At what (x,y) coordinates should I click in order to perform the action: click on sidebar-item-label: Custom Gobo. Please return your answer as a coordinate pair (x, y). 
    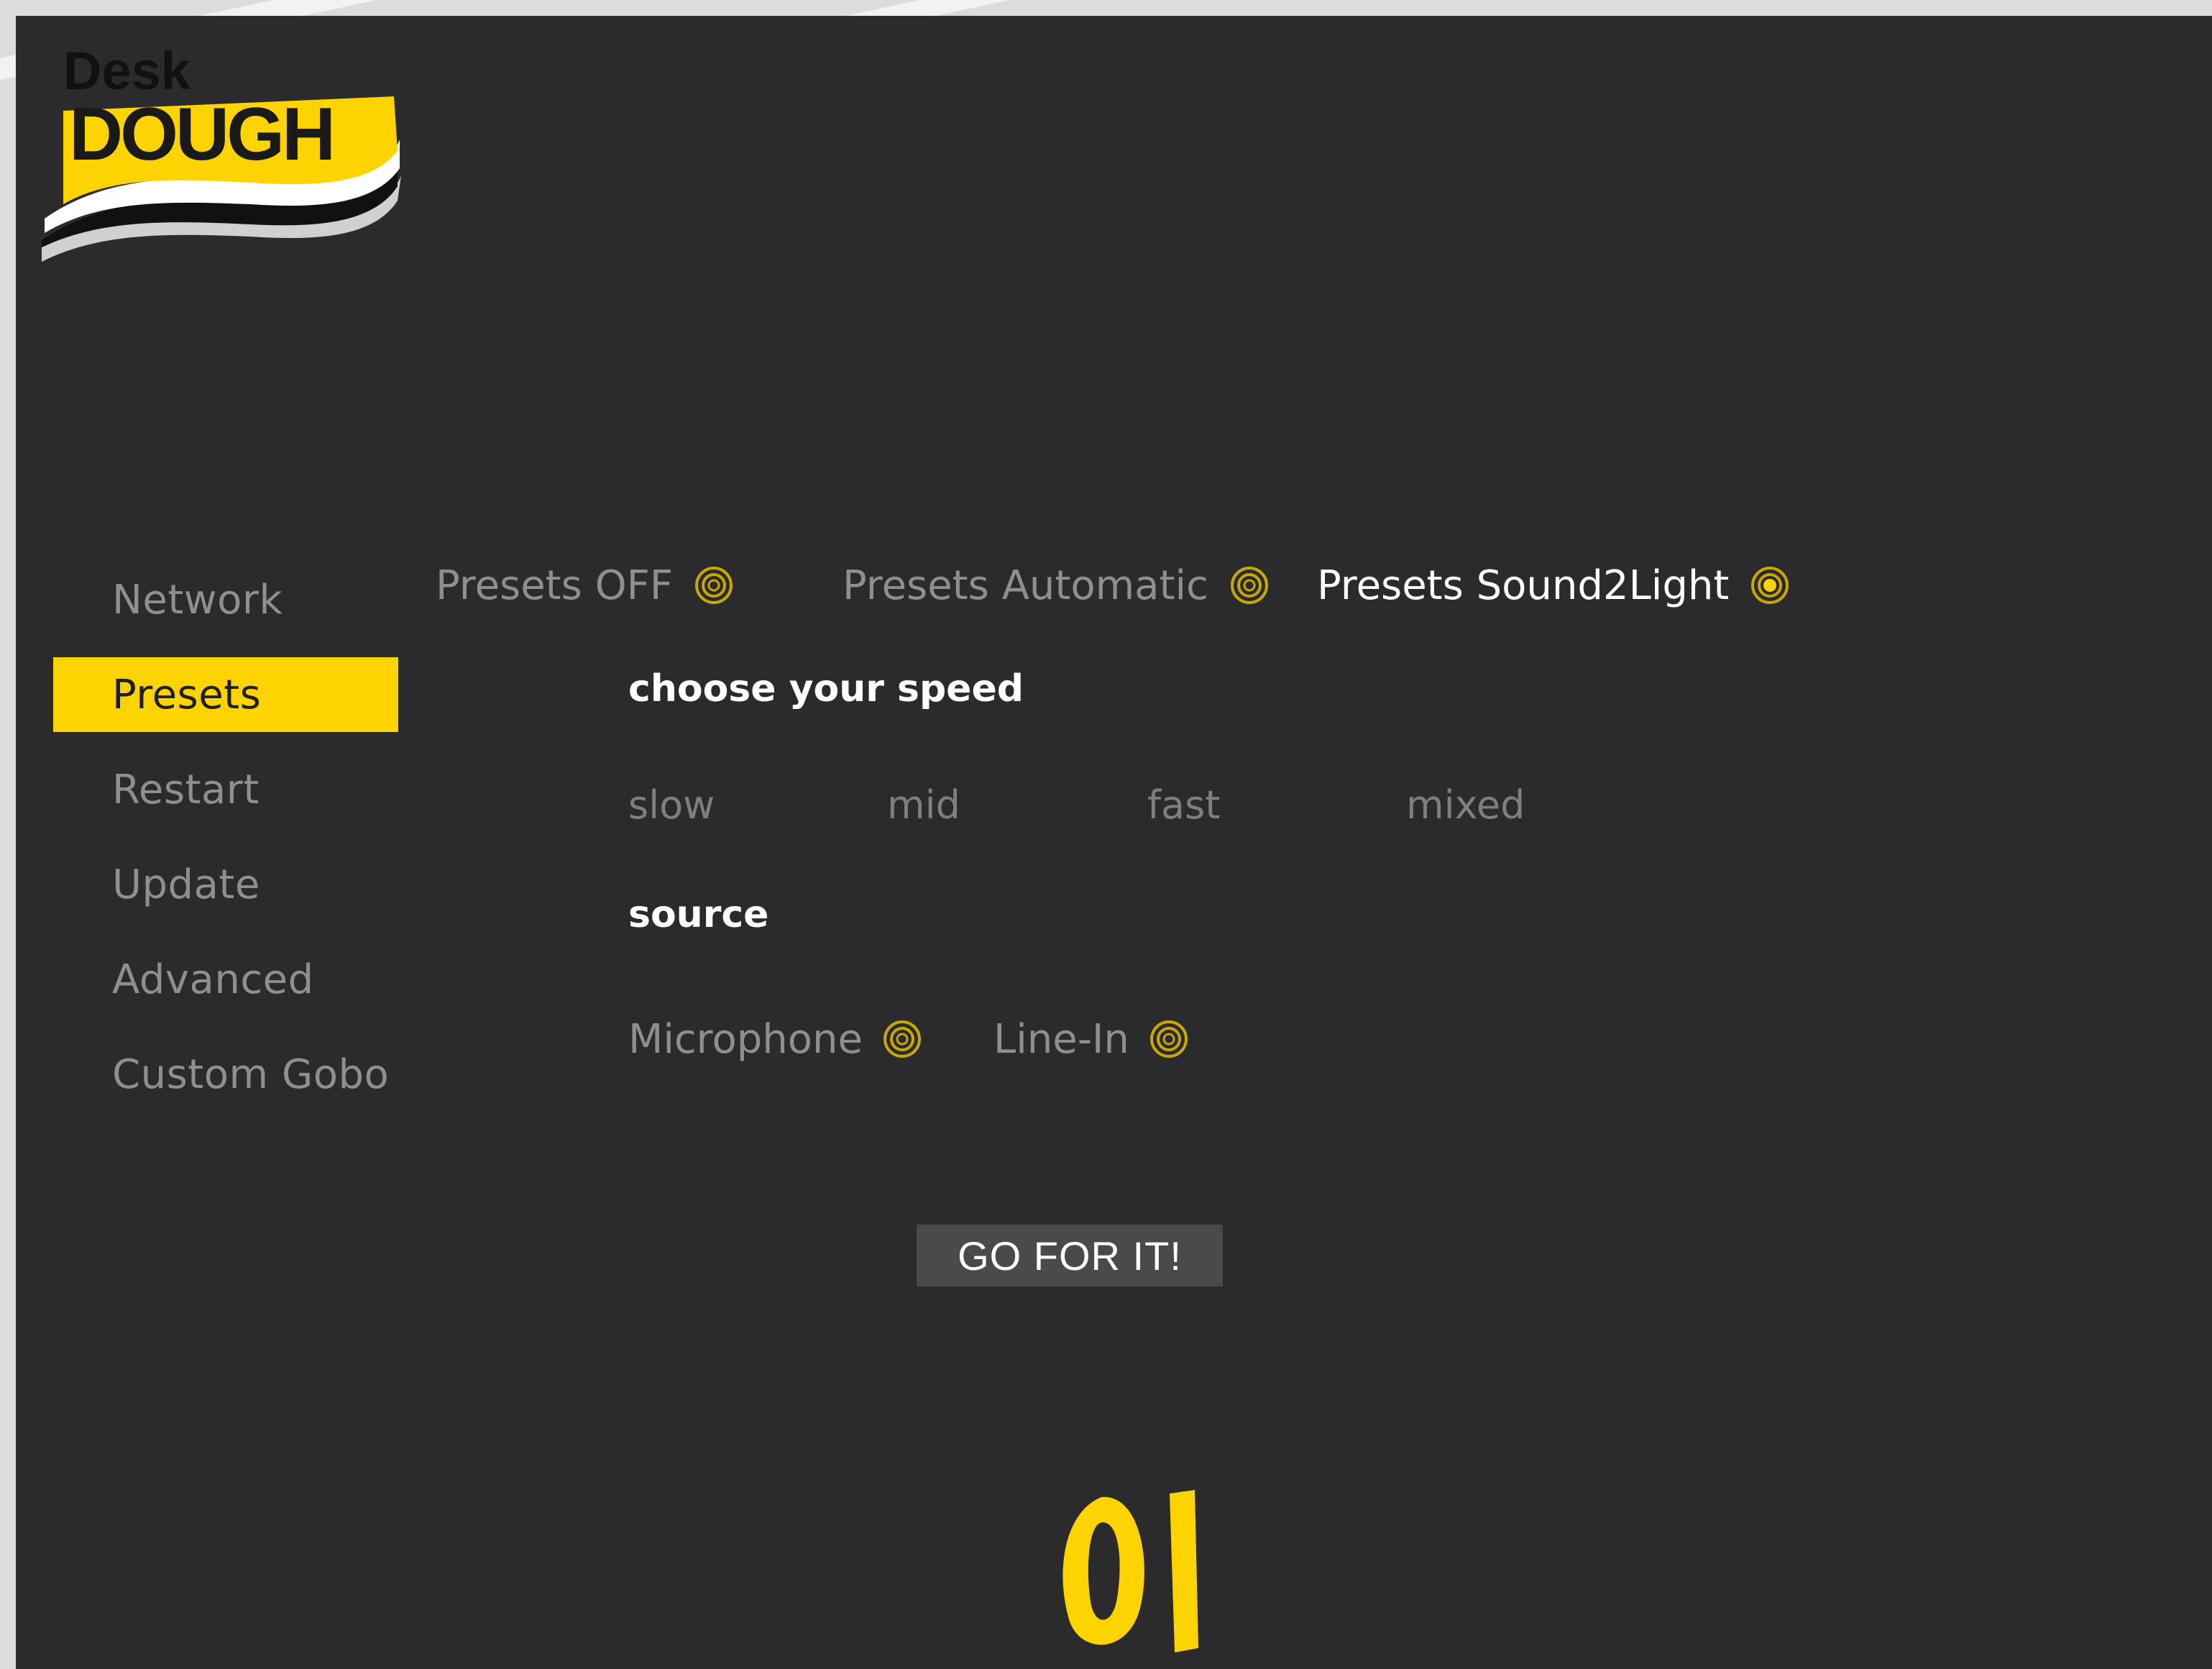
    Looking at the image, I should click on (251, 1074).